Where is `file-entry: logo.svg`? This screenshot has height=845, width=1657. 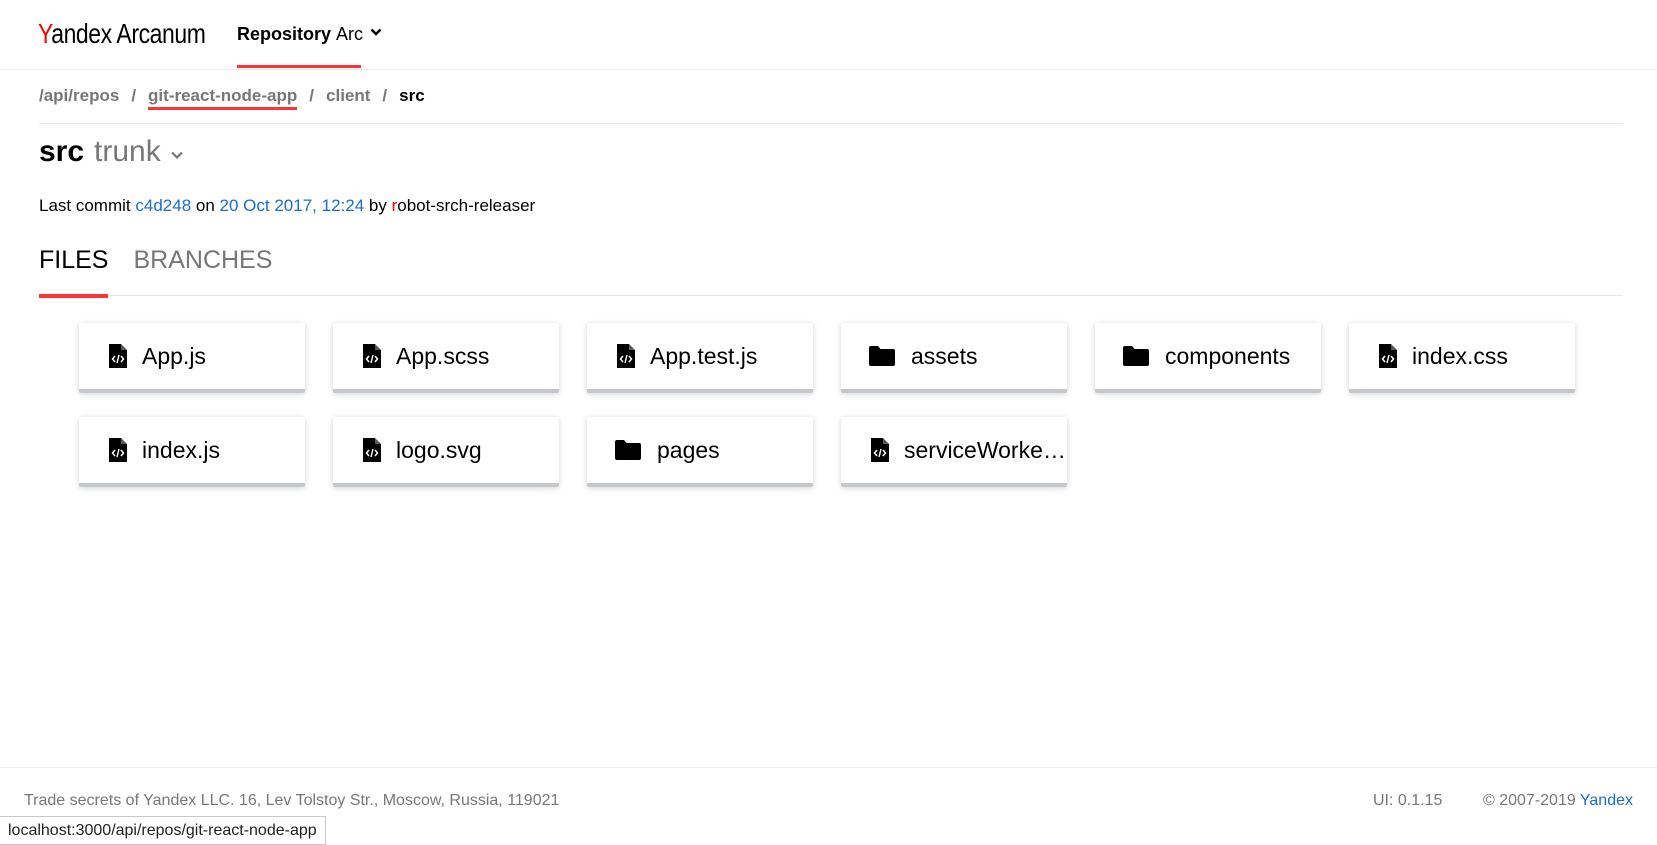
file-entry: logo.svg is located at coordinates (446, 452).